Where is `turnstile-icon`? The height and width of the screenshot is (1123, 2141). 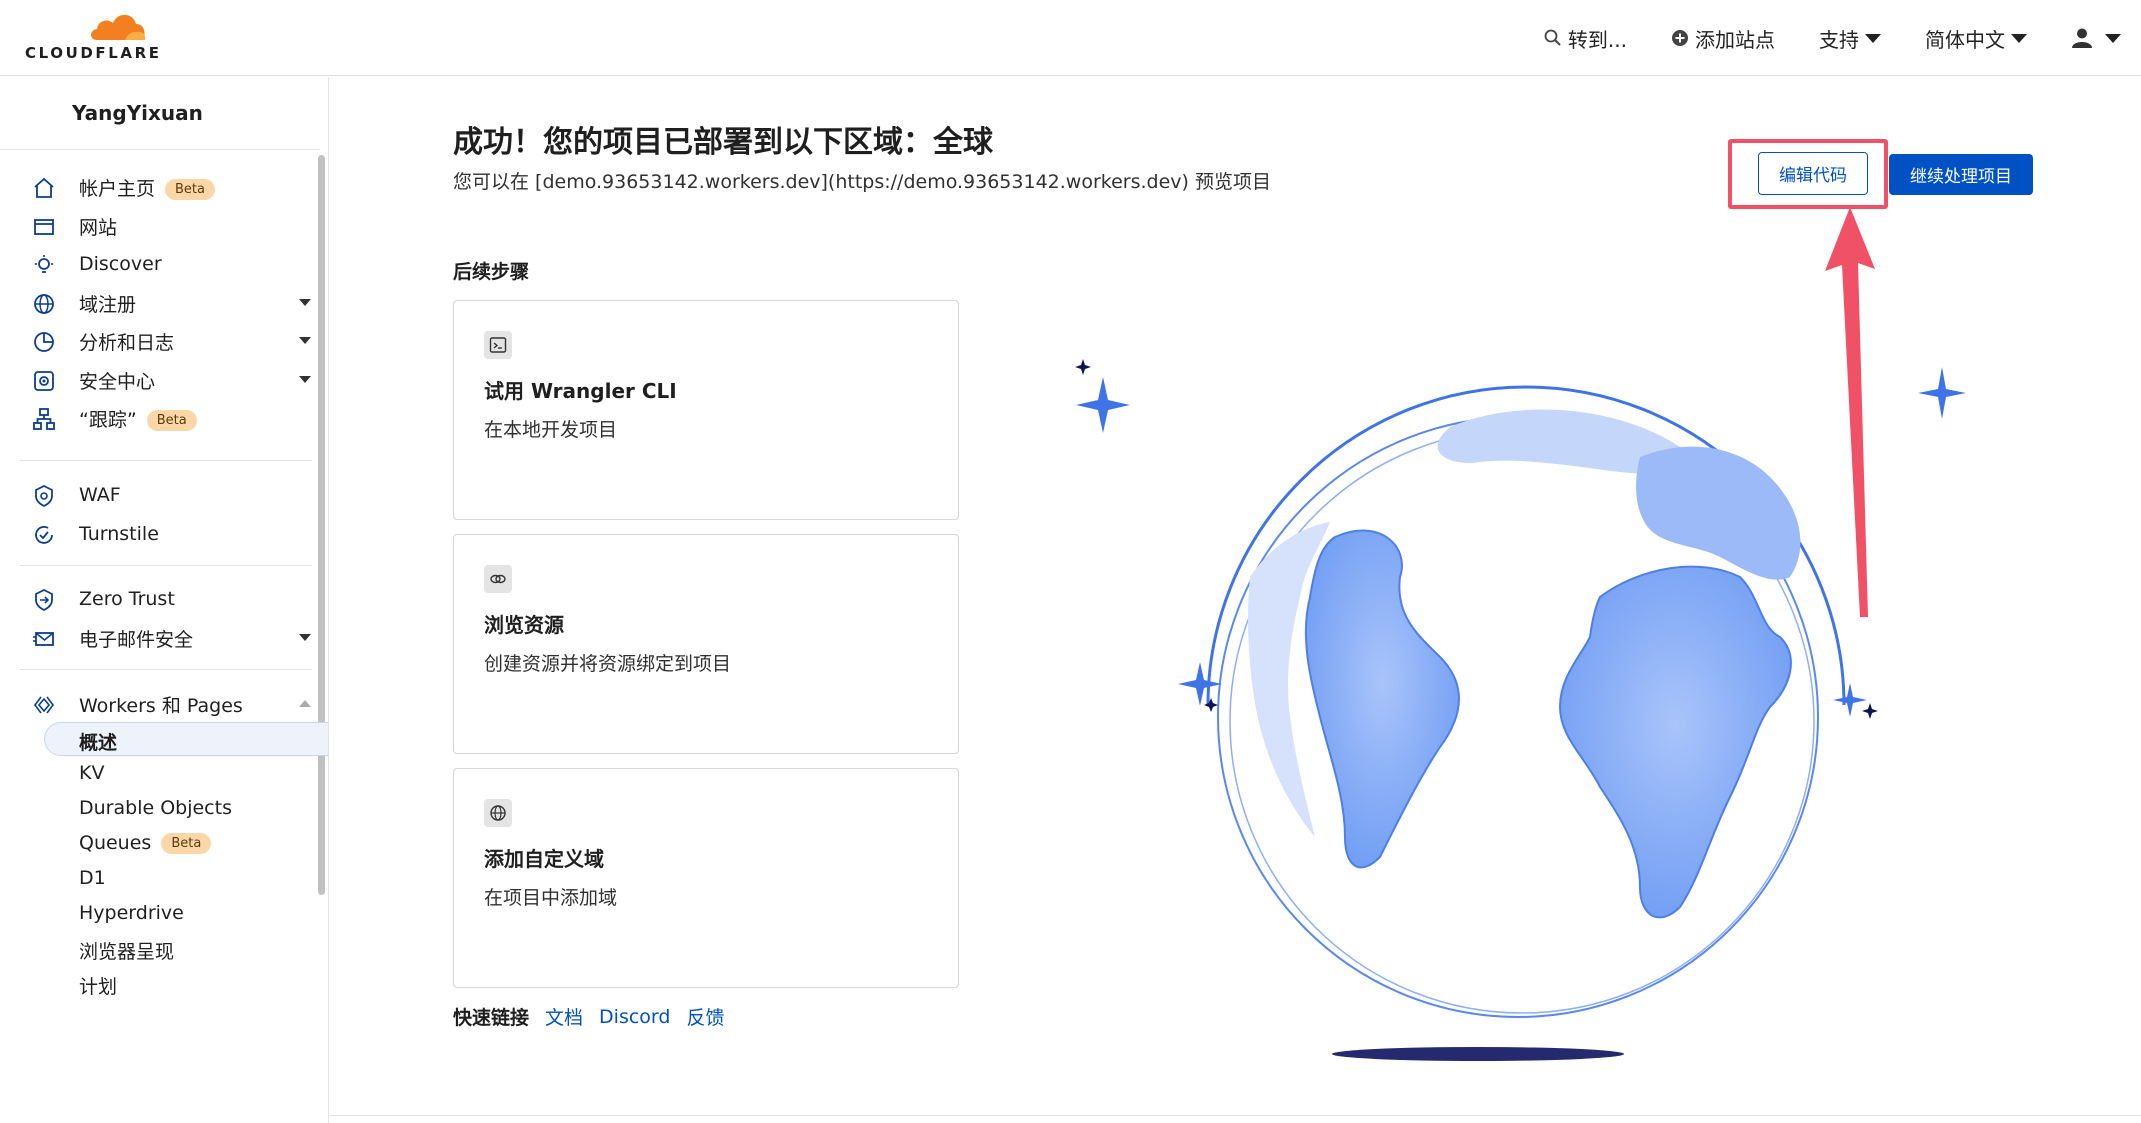
turnstile-icon is located at coordinates (44, 535).